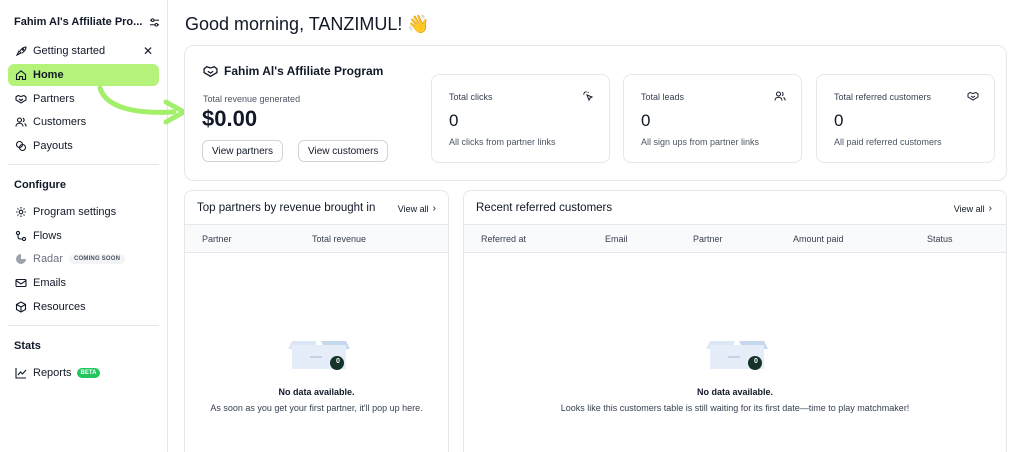  What do you see at coordinates (307, 24) in the screenshot?
I see `page-title: Good morning, TANZIMUL! 👋` at bounding box center [307, 24].